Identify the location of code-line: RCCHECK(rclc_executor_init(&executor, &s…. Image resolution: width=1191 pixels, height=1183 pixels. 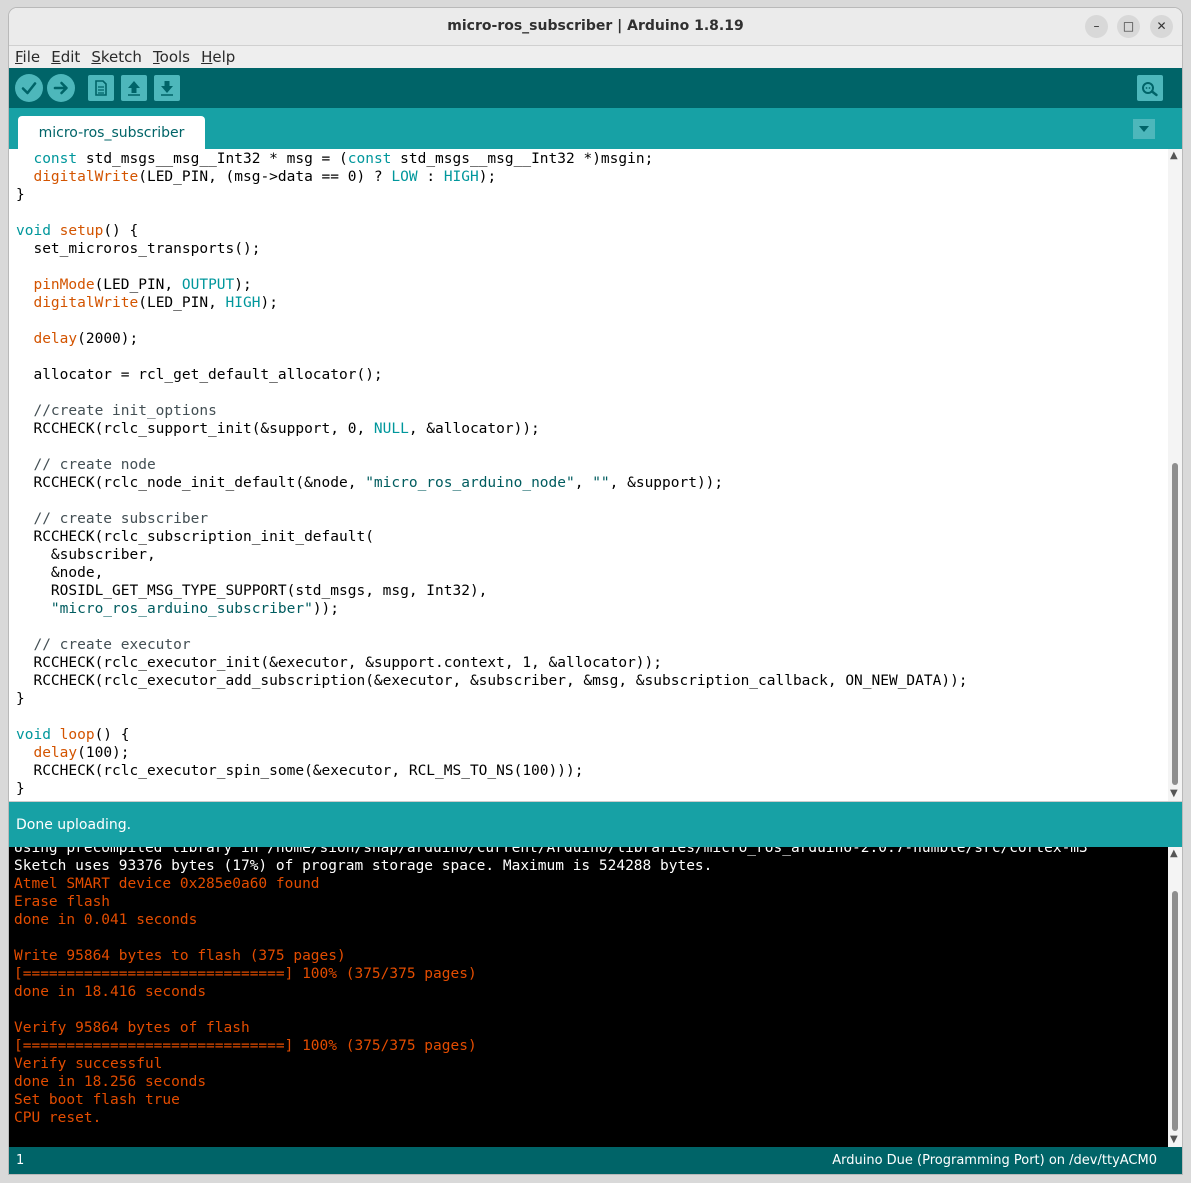
(339, 663).